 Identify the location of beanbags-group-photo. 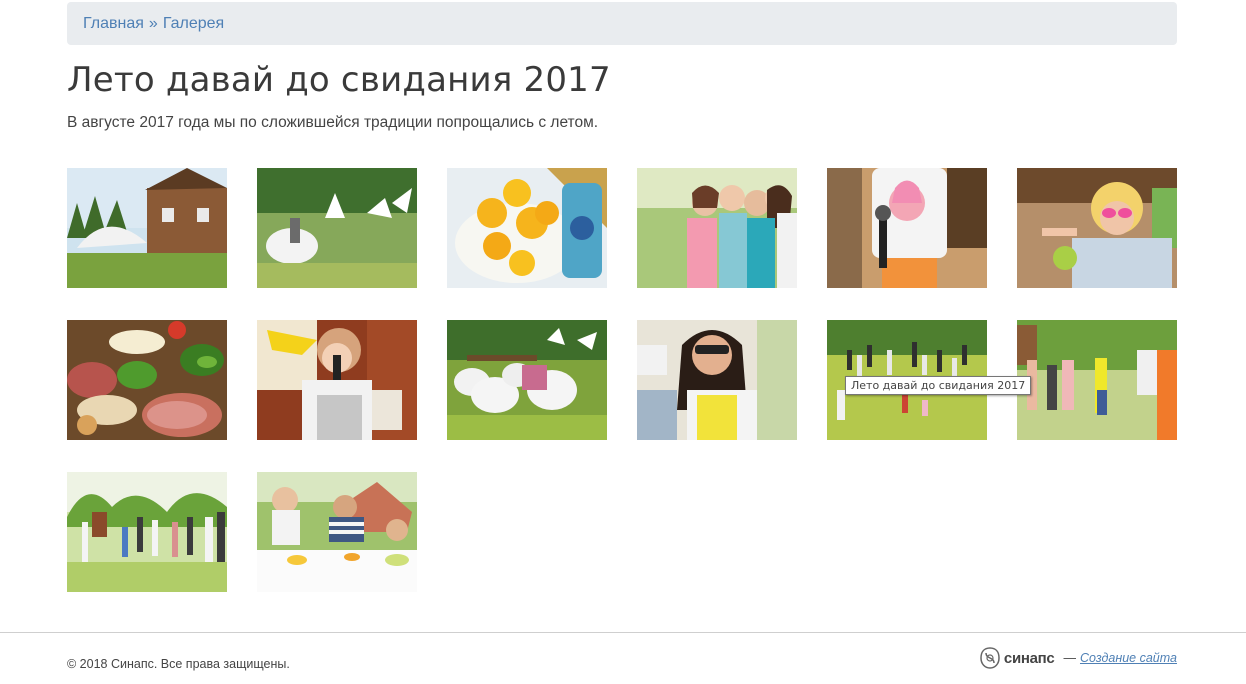
(527, 380).